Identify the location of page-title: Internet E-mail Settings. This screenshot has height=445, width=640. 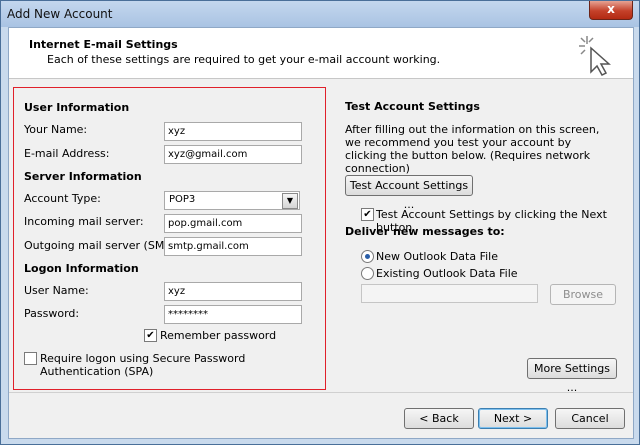
(103, 44).